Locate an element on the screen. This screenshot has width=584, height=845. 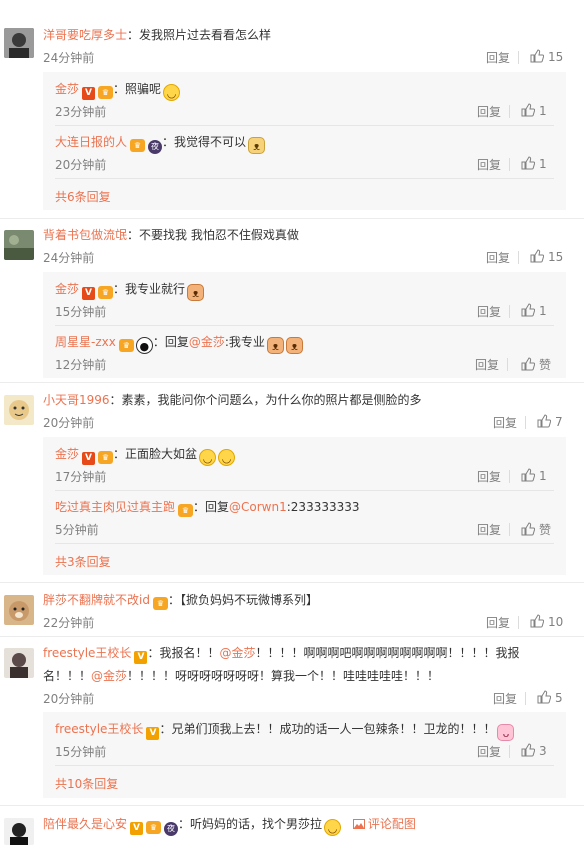
user-name: 大连日报的人 is located at coordinates (91, 142).